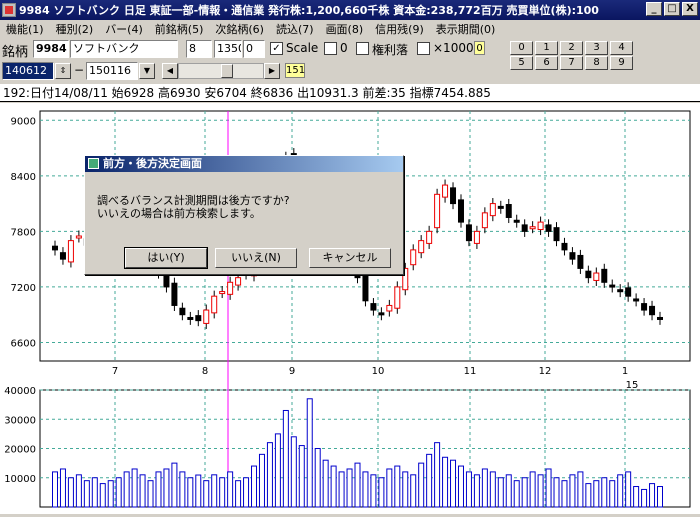 This screenshot has width=700, height=517. I want to click on date-spinner: ⇕, so click(63, 71).